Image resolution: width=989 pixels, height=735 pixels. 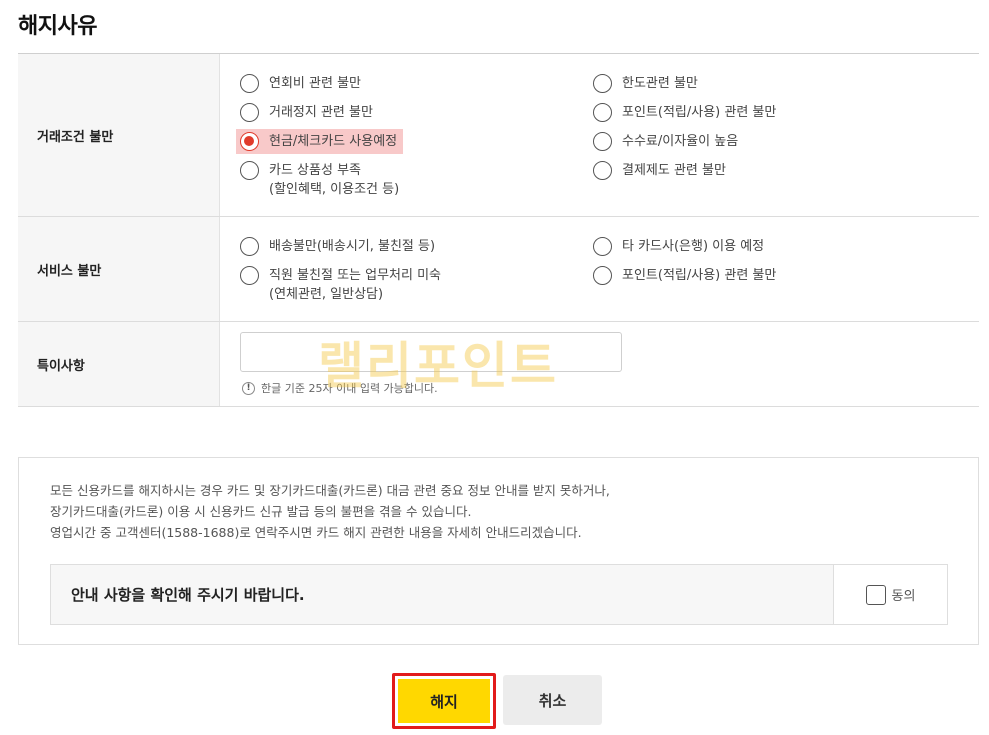 What do you see at coordinates (315, 83) in the screenshot?
I see `option-label: 연회비 관련 불만` at bounding box center [315, 83].